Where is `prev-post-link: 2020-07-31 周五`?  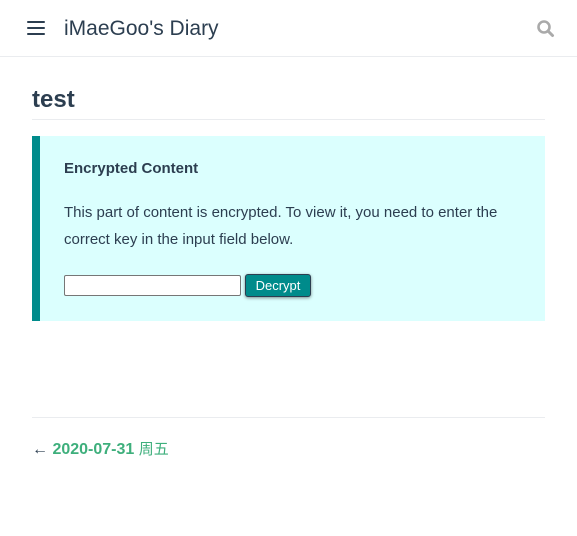 prev-post-link: 2020-07-31 周五 is located at coordinates (110, 449).